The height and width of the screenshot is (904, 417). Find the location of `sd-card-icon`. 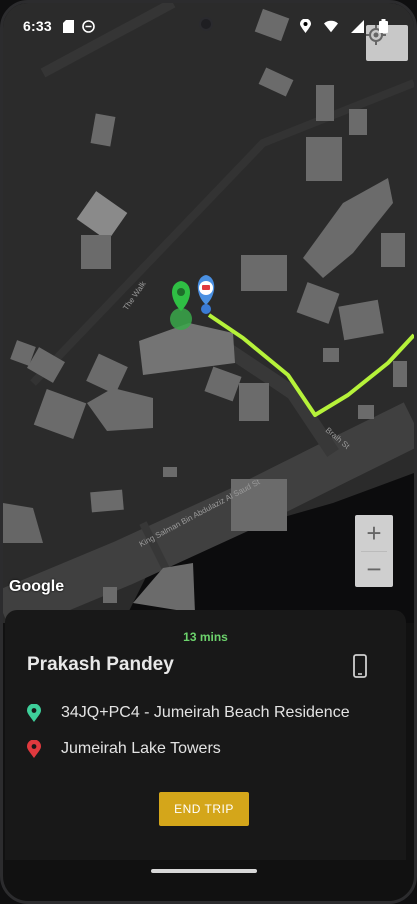

sd-card-icon is located at coordinates (69, 26).